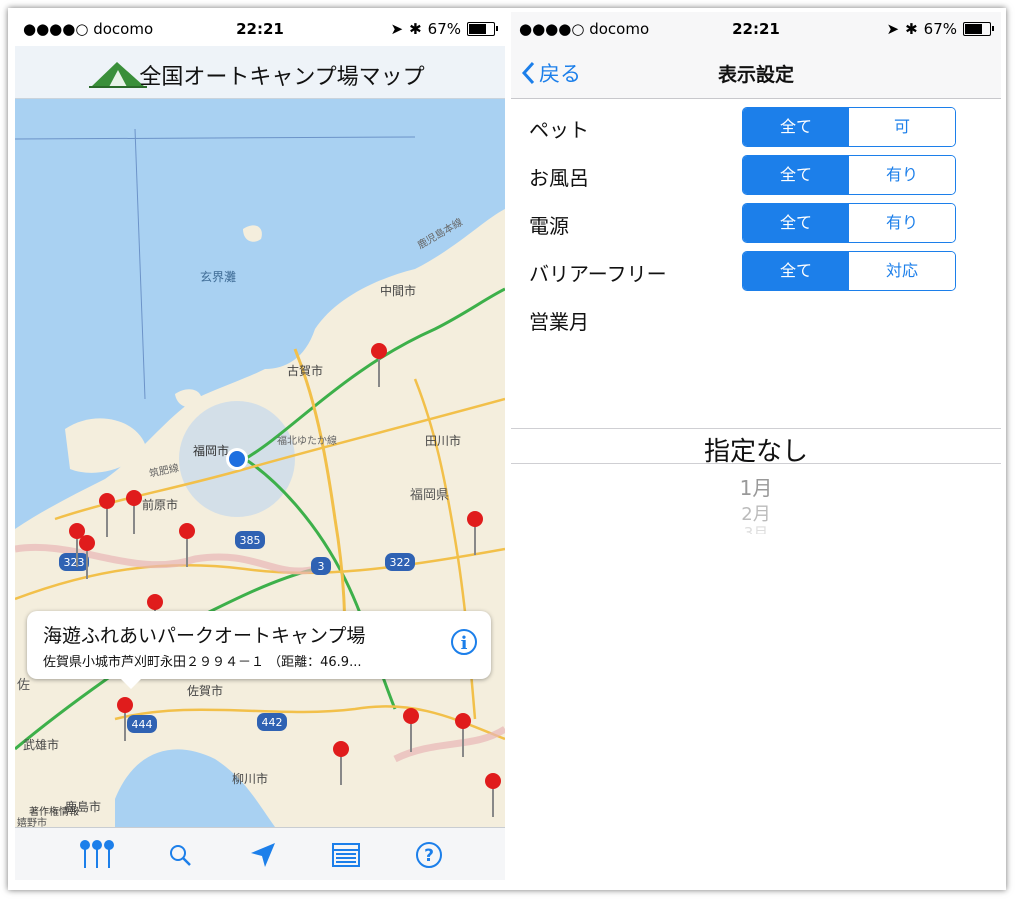 The width and height of the screenshot is (1015, 900). I want to click on svg-text: 444, so click(142, 724).